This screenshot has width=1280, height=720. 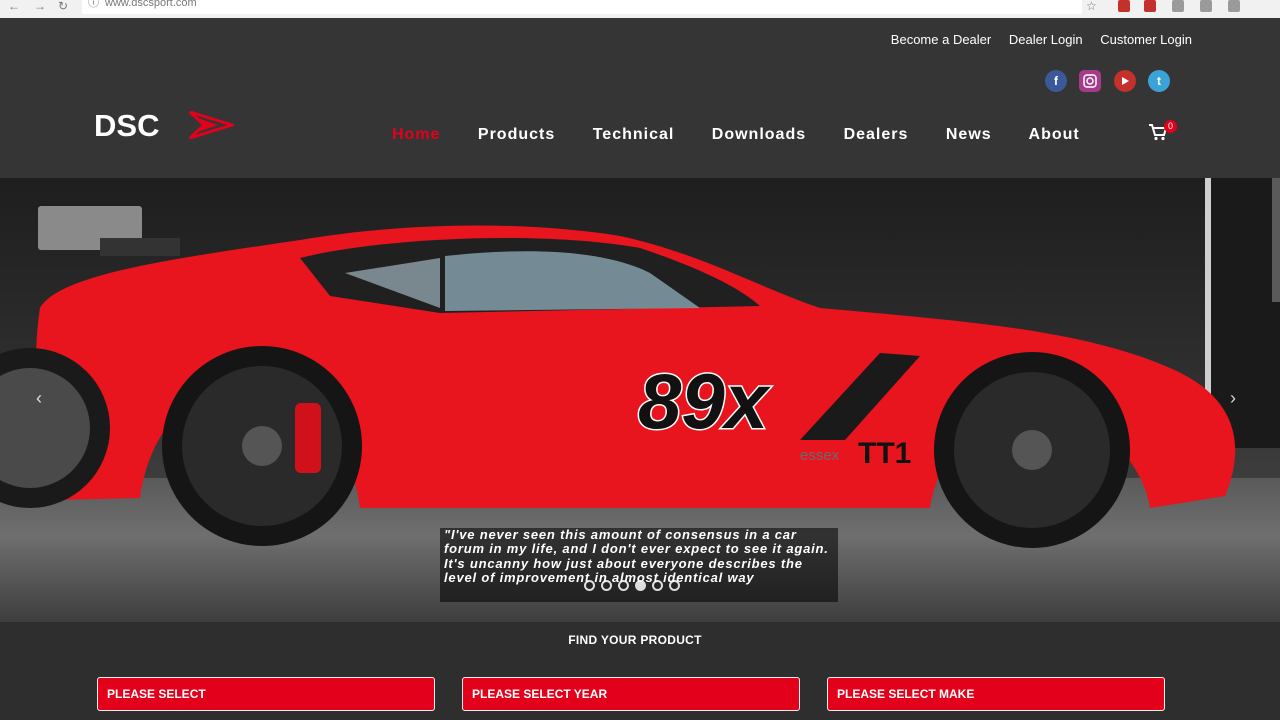 What do you see at coordinates (126, 125) in the screenshot?
I see `logo-text: DSC` at bounding box center [126, 125].